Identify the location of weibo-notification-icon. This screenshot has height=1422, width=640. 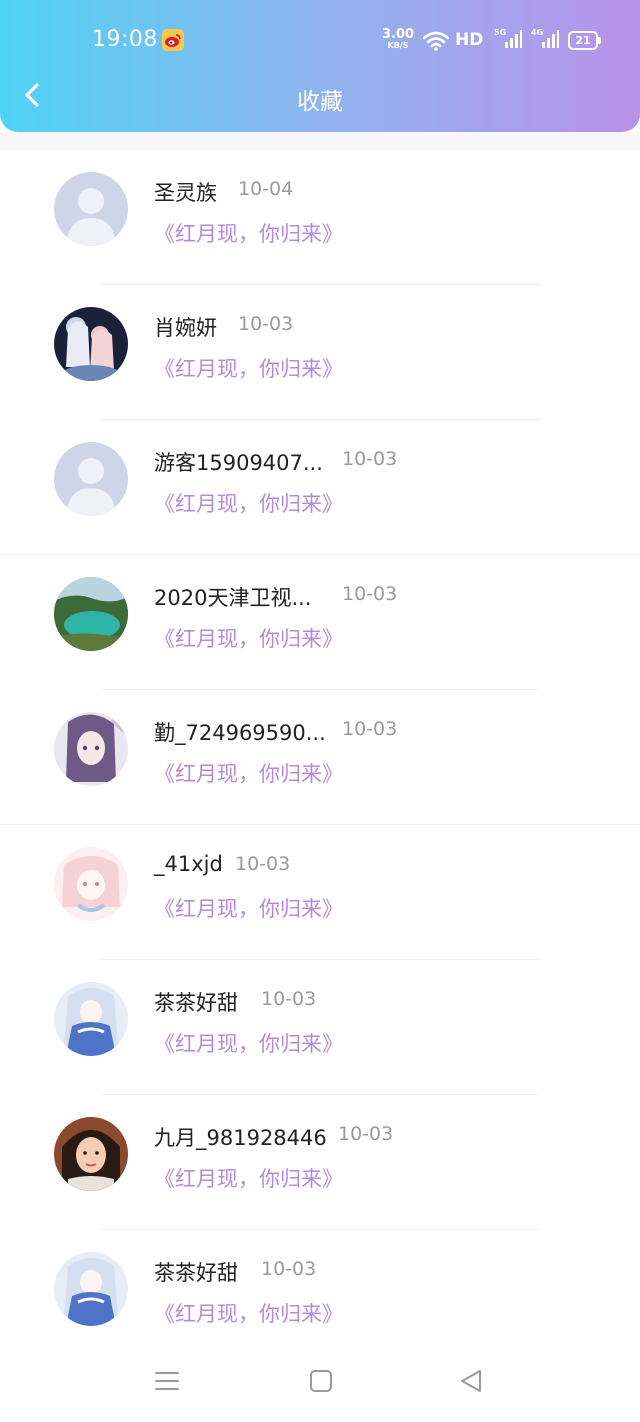
(173, 40).